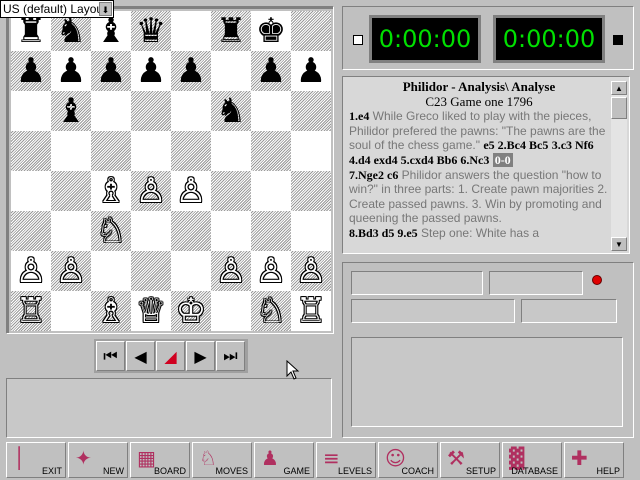 The width and height of the screenshot is (640, 480). I want to click on board-square: ♝, so click(71, 111).